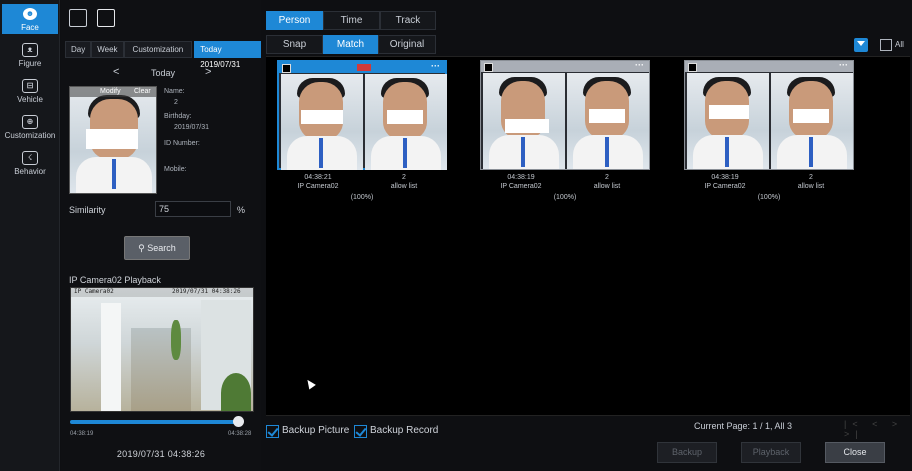 The width and height of the screenshot is (912, 471). I want to click on clear-button: Clear, so click(142, 91).